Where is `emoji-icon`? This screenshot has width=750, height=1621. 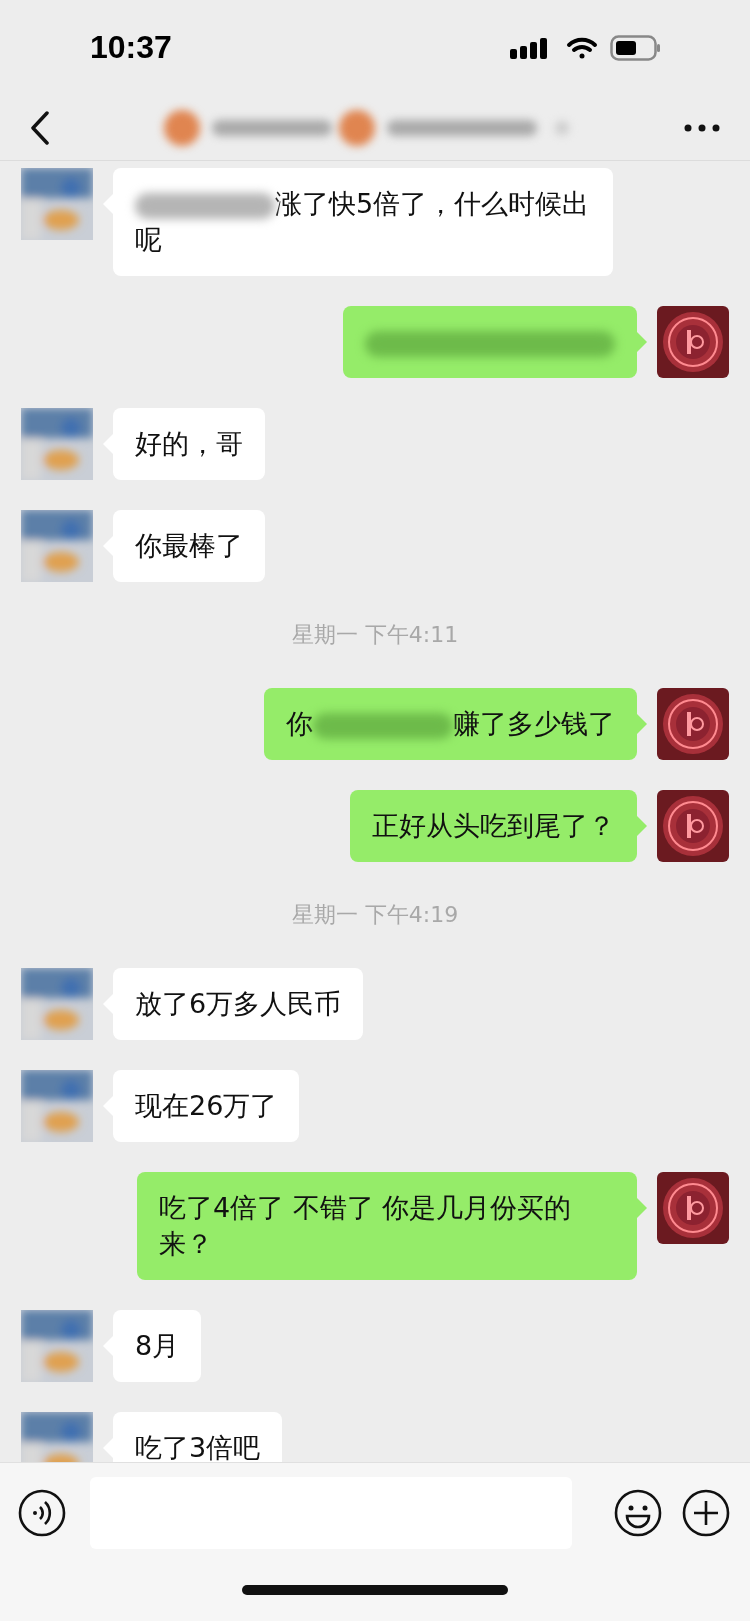
emoji-icon is located at coordinates (638, 1513).